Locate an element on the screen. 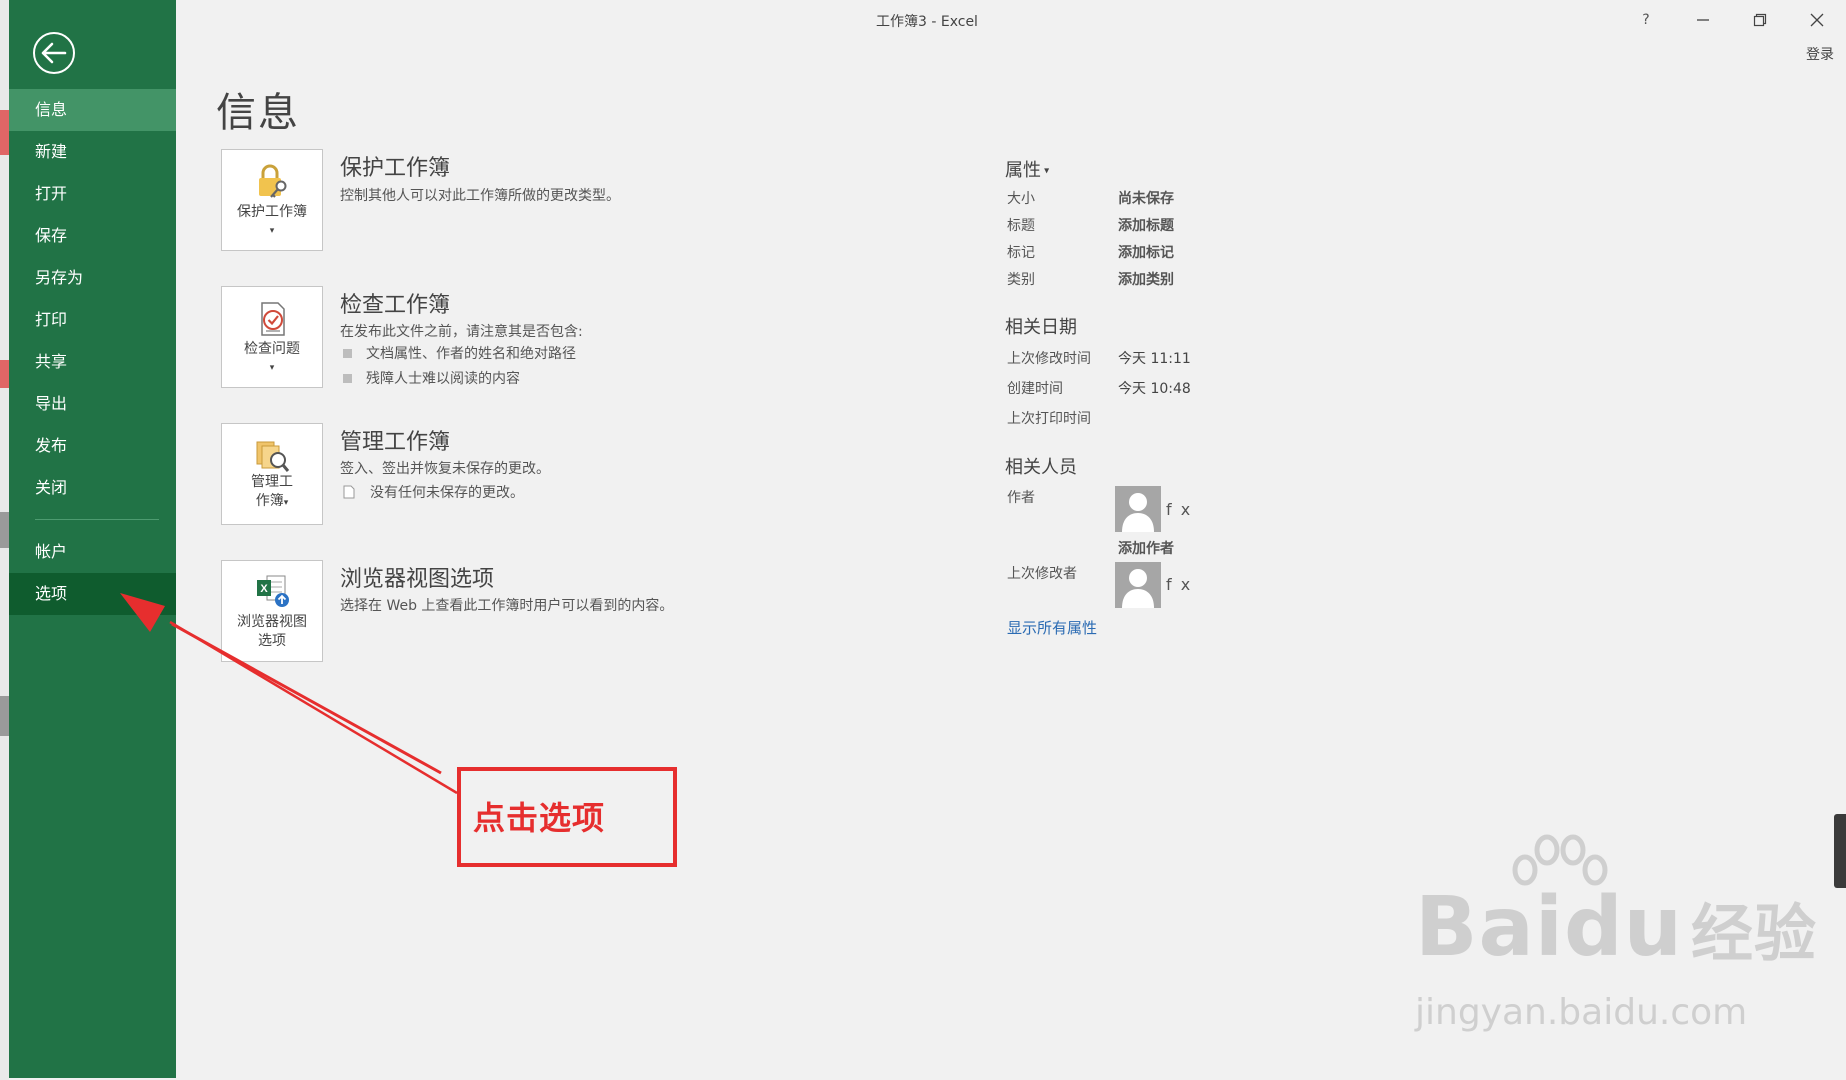  watermark-brand-part: Bai is located at coordinates (1489, 927).